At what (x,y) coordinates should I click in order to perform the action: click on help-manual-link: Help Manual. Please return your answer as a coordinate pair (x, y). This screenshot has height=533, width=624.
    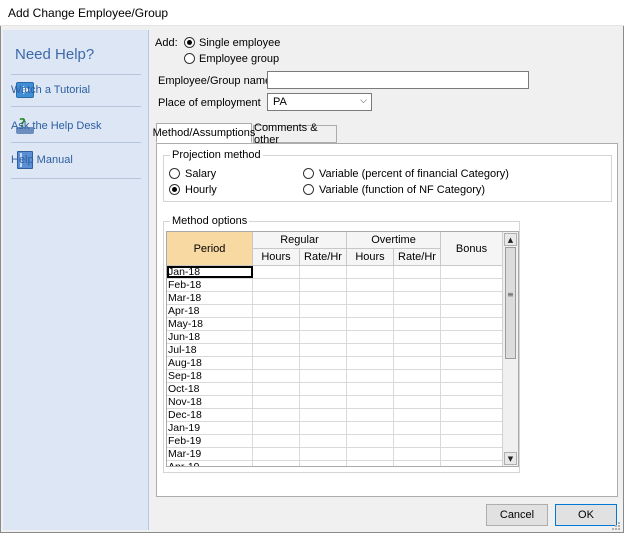
    Looking at the image, I should click on (77, 160).